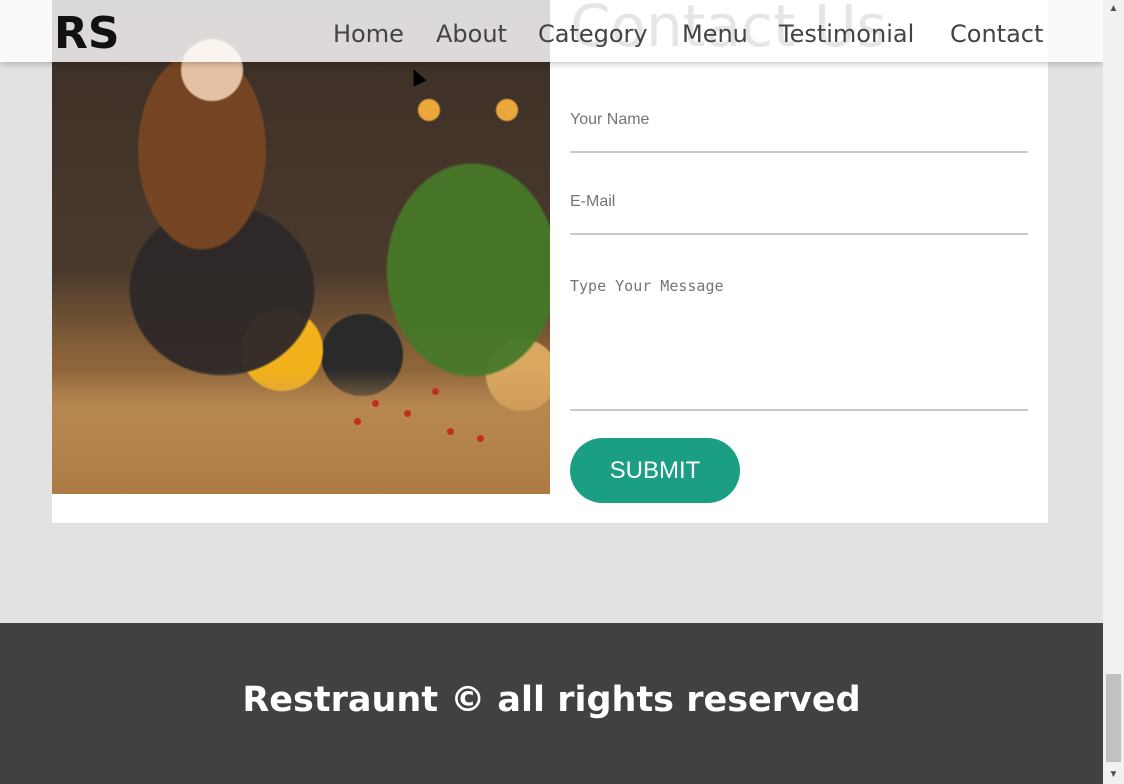  Describe the element at coordinates (715, 34) in the screenshot. I see `nav-menu: Menu` at that location.